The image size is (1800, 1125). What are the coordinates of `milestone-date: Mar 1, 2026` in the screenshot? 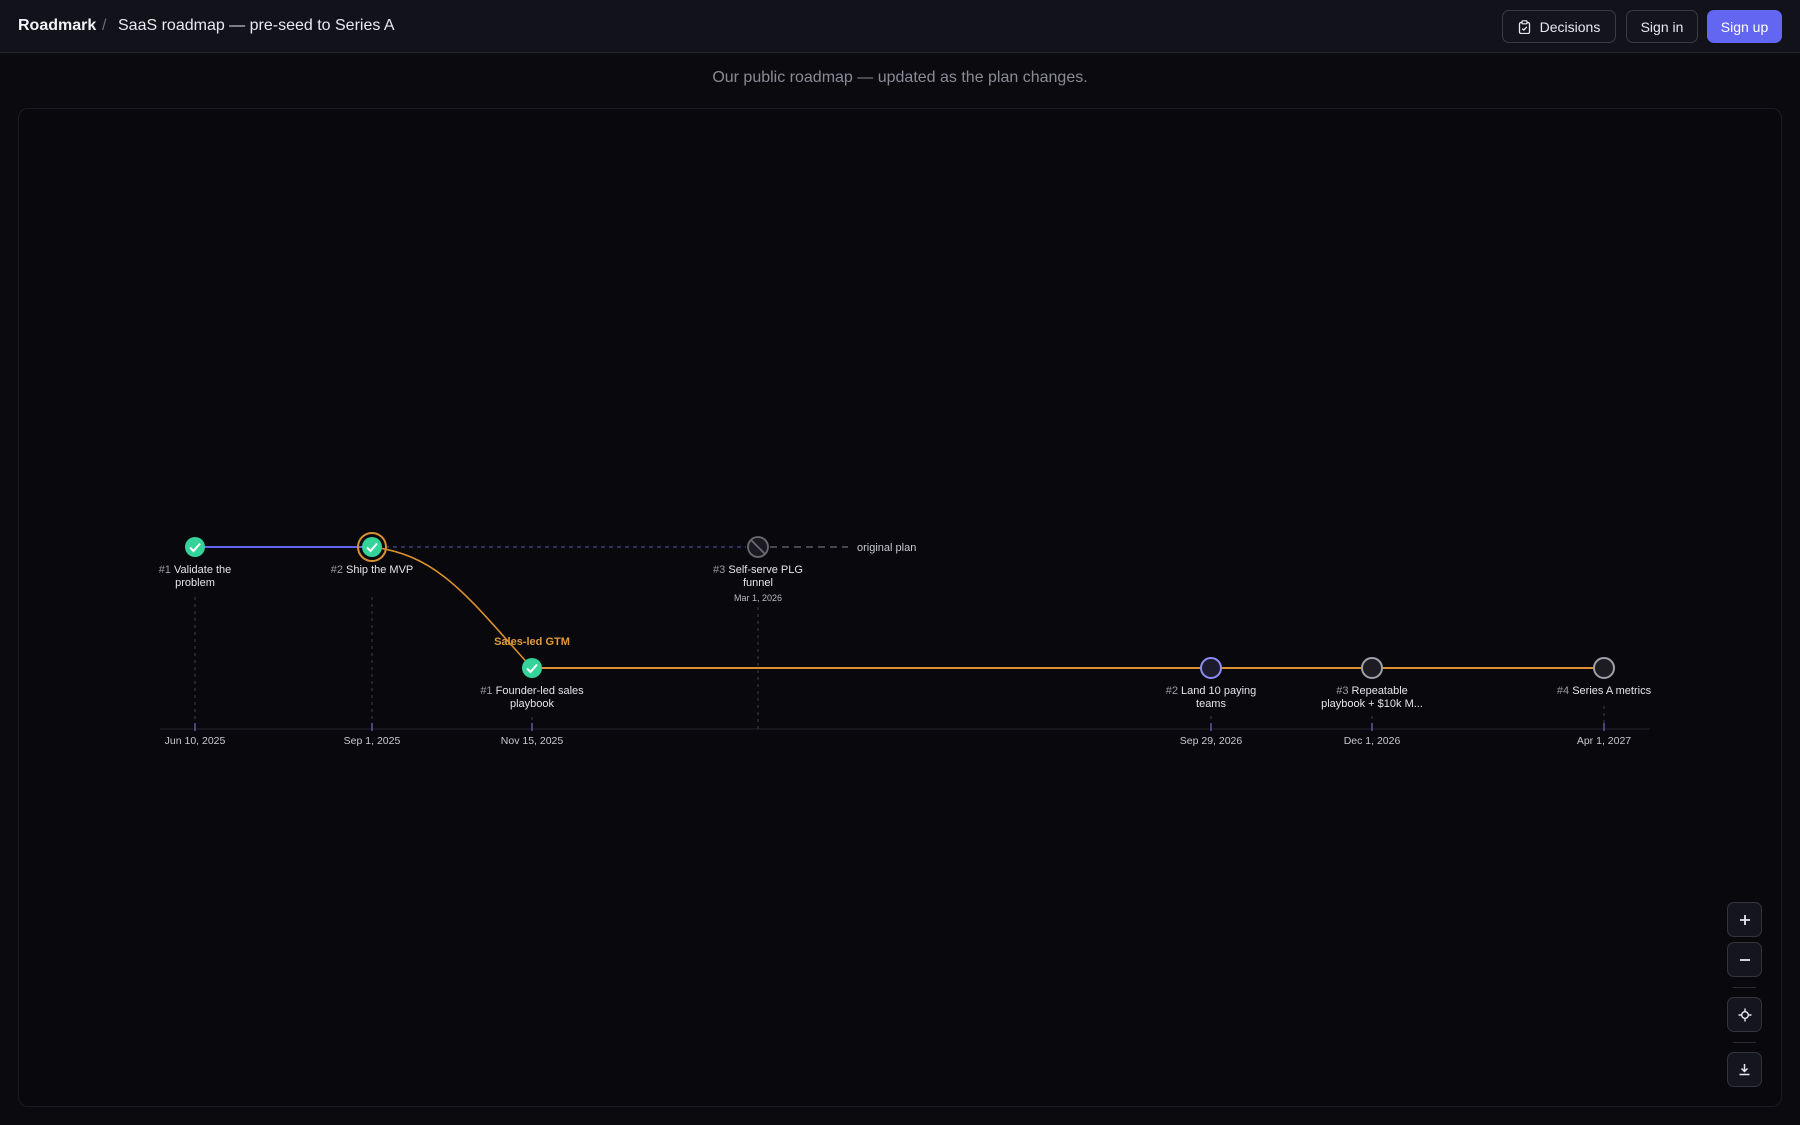 It's located at (758, 598).